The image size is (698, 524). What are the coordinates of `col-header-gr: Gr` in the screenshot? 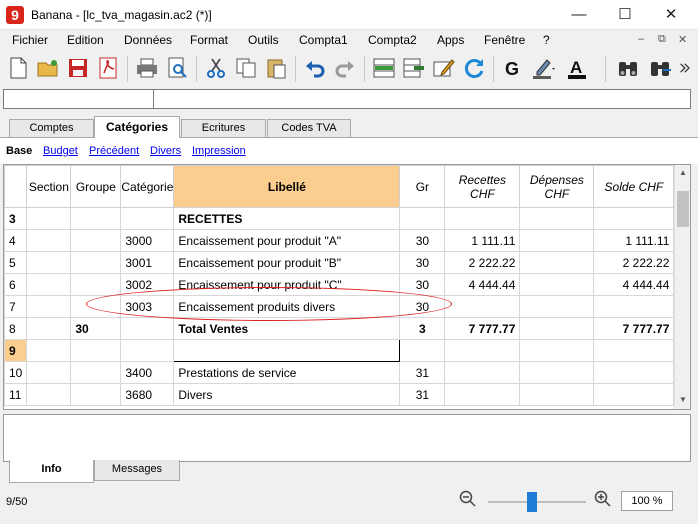 It's located at (422, 186).